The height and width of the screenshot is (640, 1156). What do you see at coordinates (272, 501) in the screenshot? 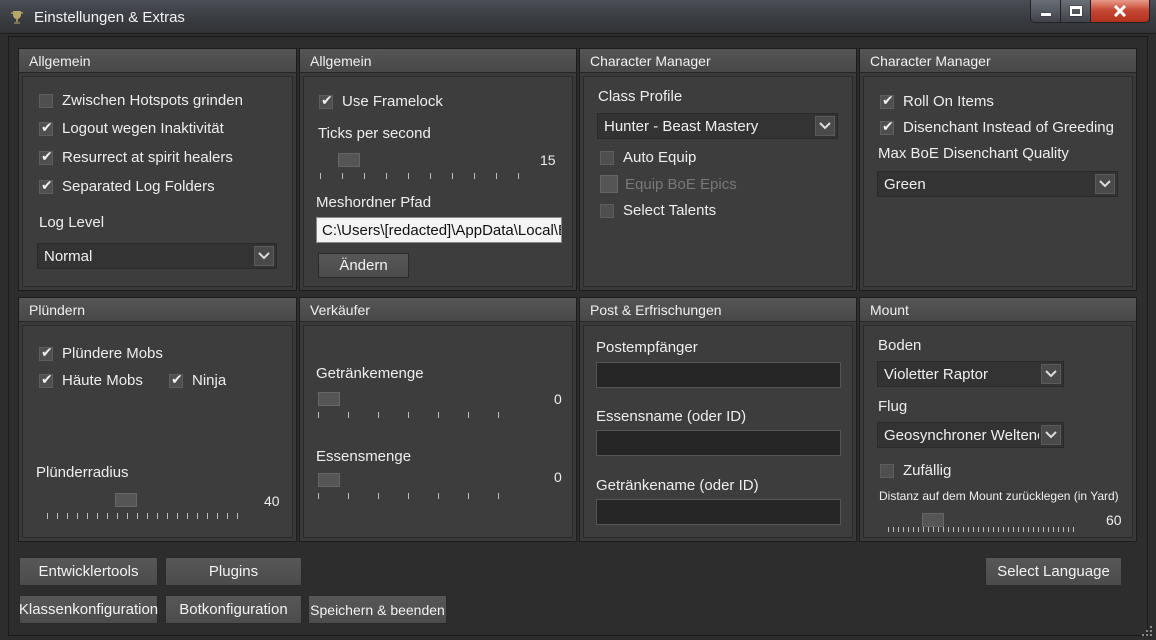
I see `loot-radius-value: 40` at bounding box center [272, 501].